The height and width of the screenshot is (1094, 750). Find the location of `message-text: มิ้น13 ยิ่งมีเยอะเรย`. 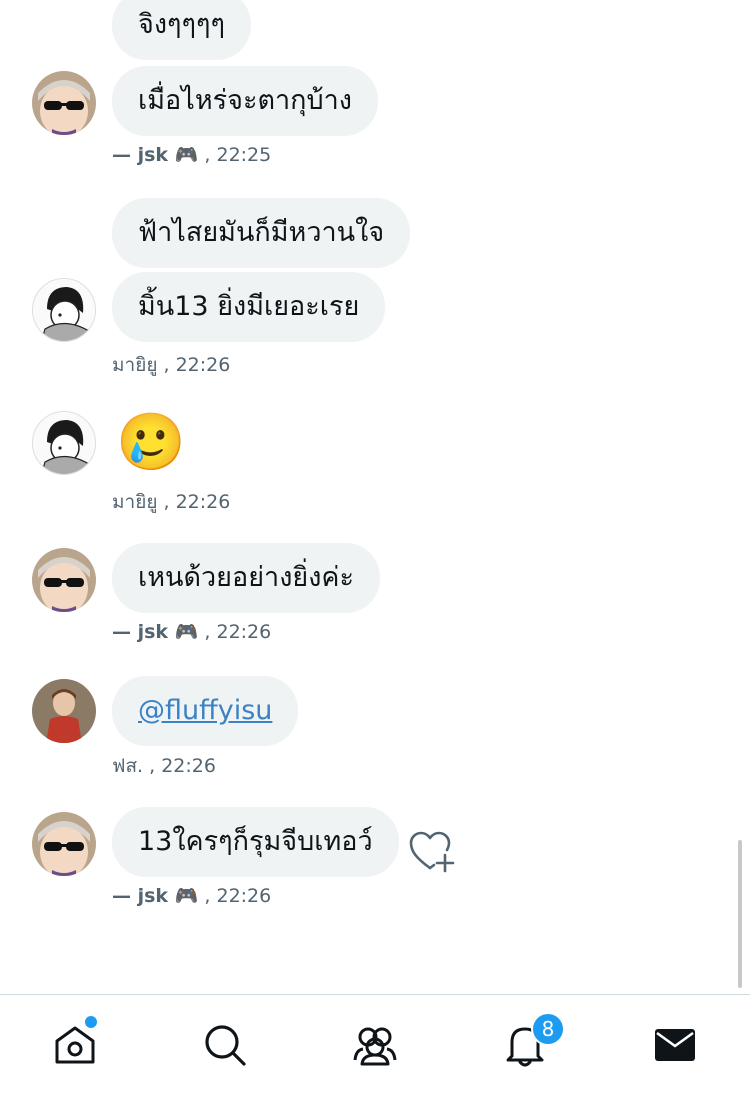

message-text: มิ้น13 ยิ่งมีเยอะเรย is located at coordinates (249, 306).